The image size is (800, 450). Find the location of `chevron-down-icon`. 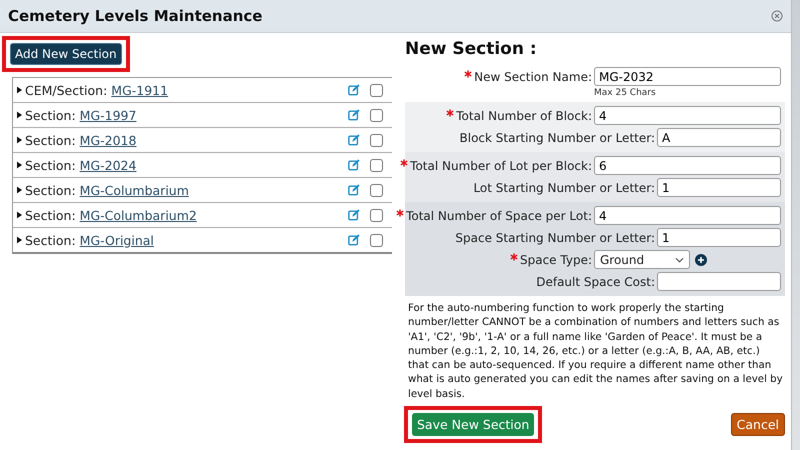

chevron-down-icon is located at coordinates (679, 259).